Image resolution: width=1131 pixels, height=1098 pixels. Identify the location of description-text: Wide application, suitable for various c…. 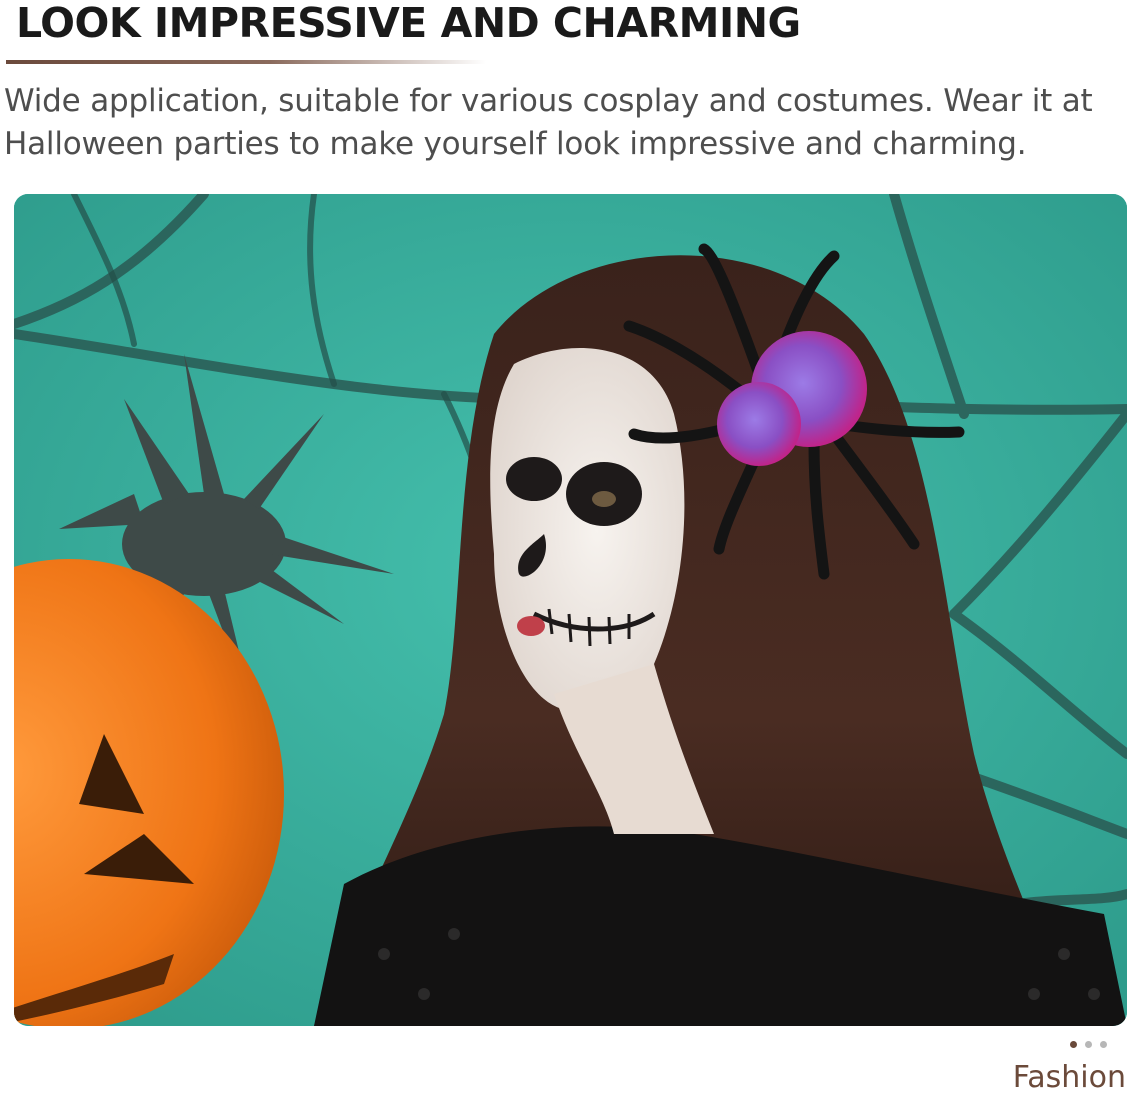
(548, 122).